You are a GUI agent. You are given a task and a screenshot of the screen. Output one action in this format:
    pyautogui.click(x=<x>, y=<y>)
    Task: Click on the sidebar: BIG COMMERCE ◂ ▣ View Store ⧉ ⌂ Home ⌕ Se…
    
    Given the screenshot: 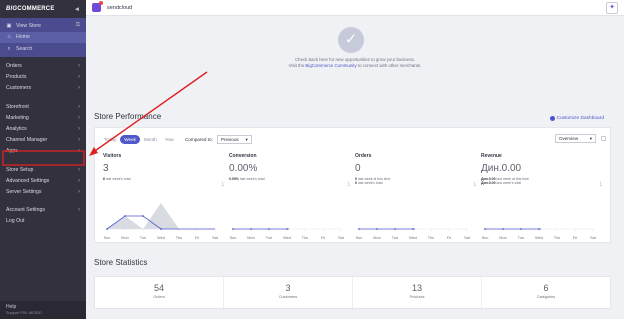 What is the action you would take?
    pyautogui.click(x=43, y=159)
    